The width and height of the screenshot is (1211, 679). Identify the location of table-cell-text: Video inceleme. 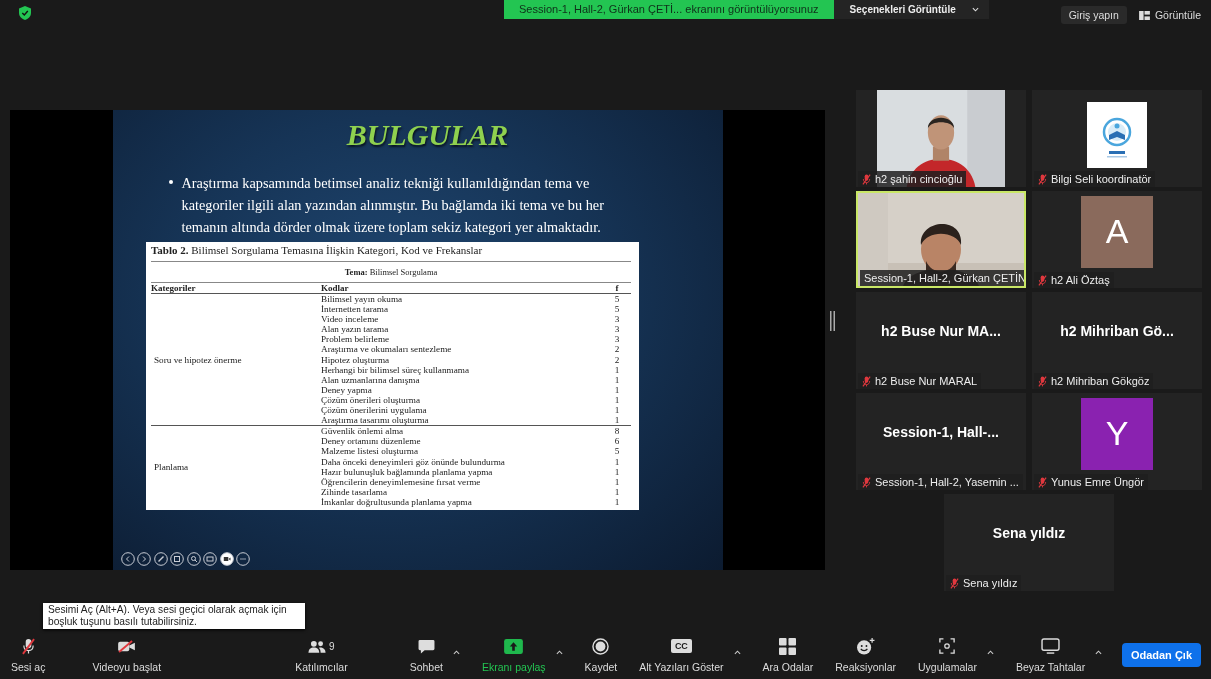
(350, 319).